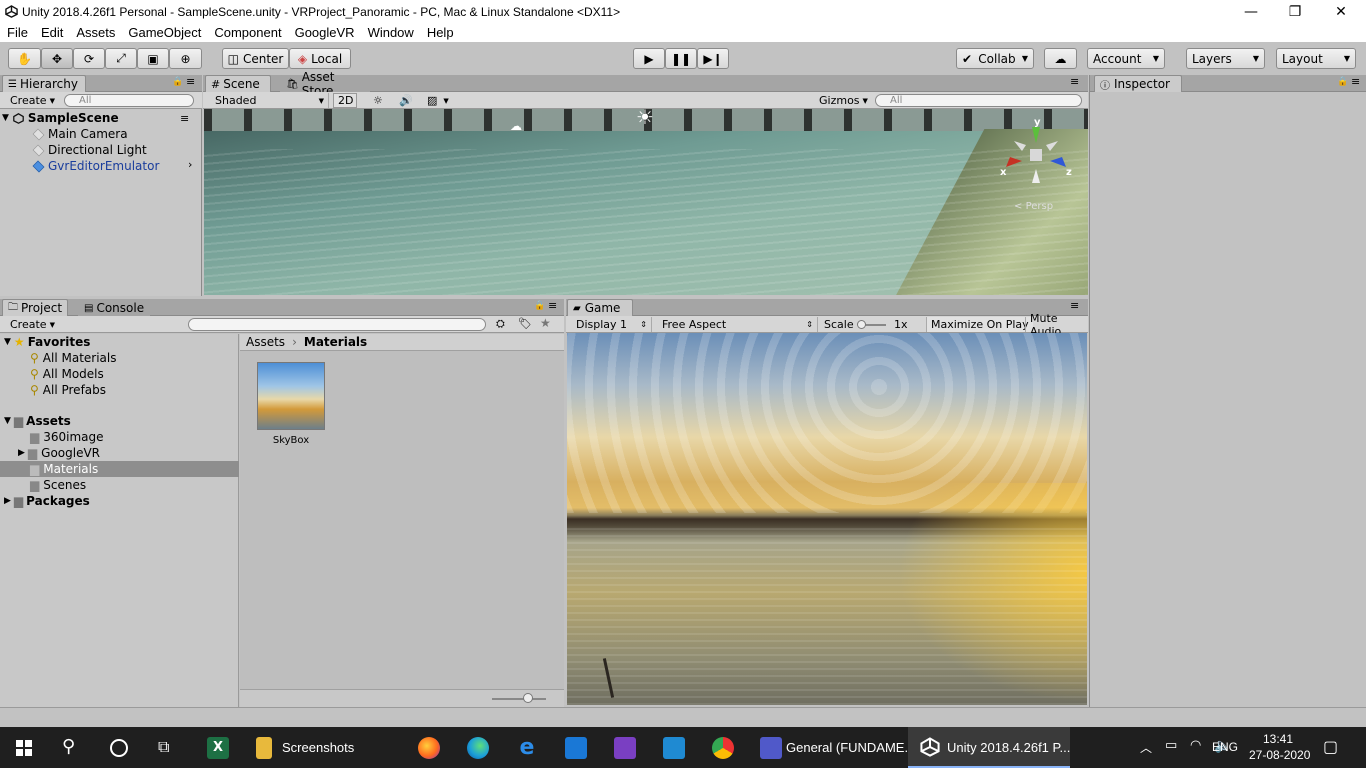 The width and height of the screenshot is (1366, 768). Describe the element at coordinates (1295, 11) in the screenshot. I see `restore-button: ❐` at that location.